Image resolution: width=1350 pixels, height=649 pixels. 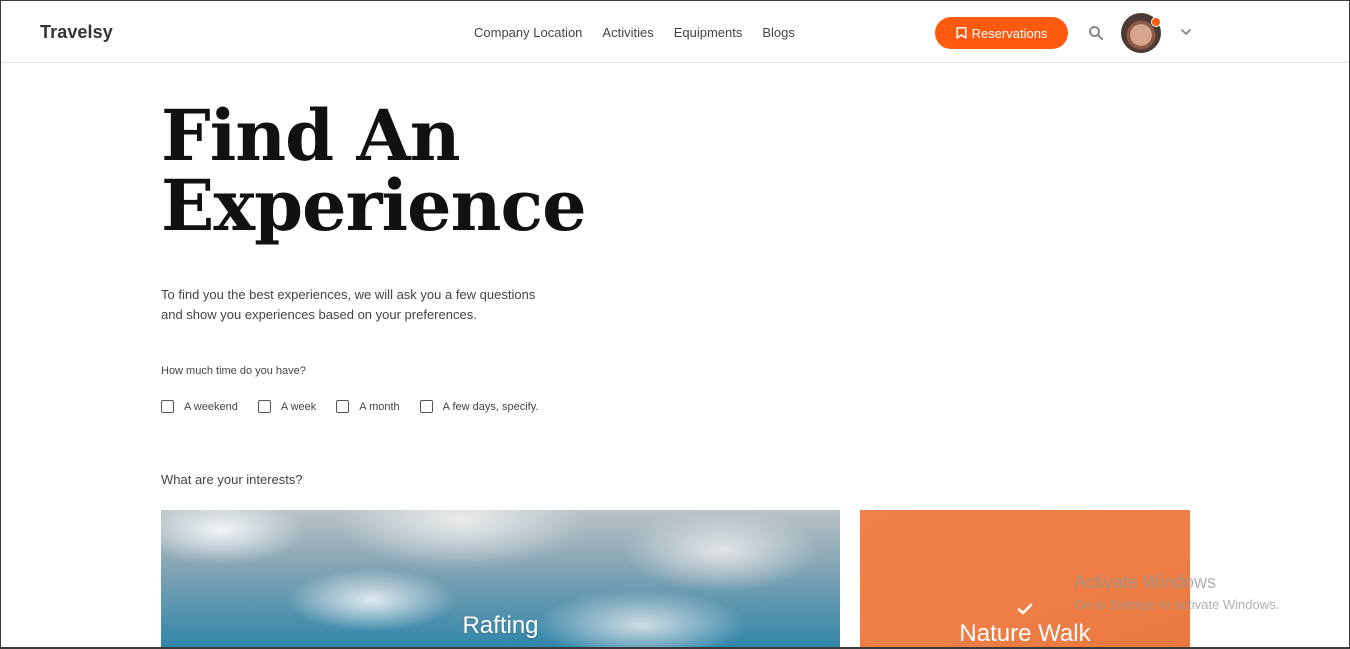 I want to click on nav-company-location: Company Location, so click(x=528, y=32).